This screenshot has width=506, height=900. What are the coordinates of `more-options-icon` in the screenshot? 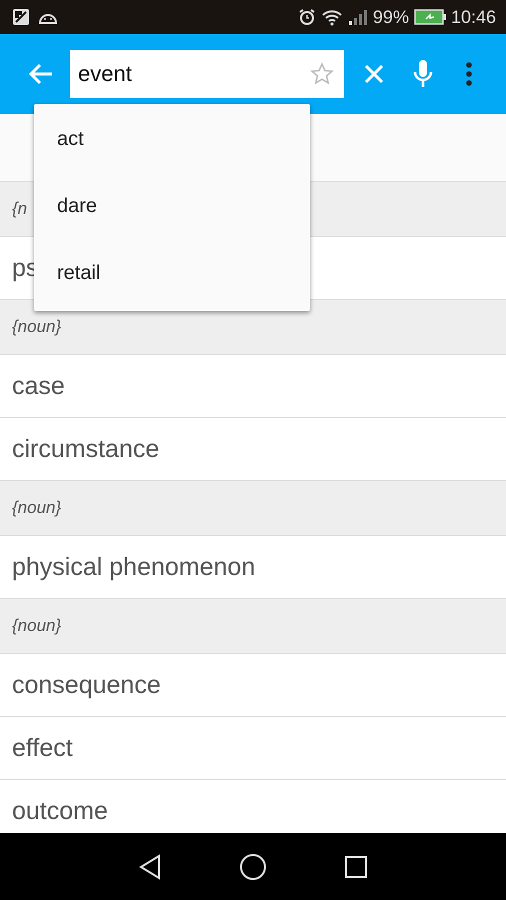 It's located at (469, 74).